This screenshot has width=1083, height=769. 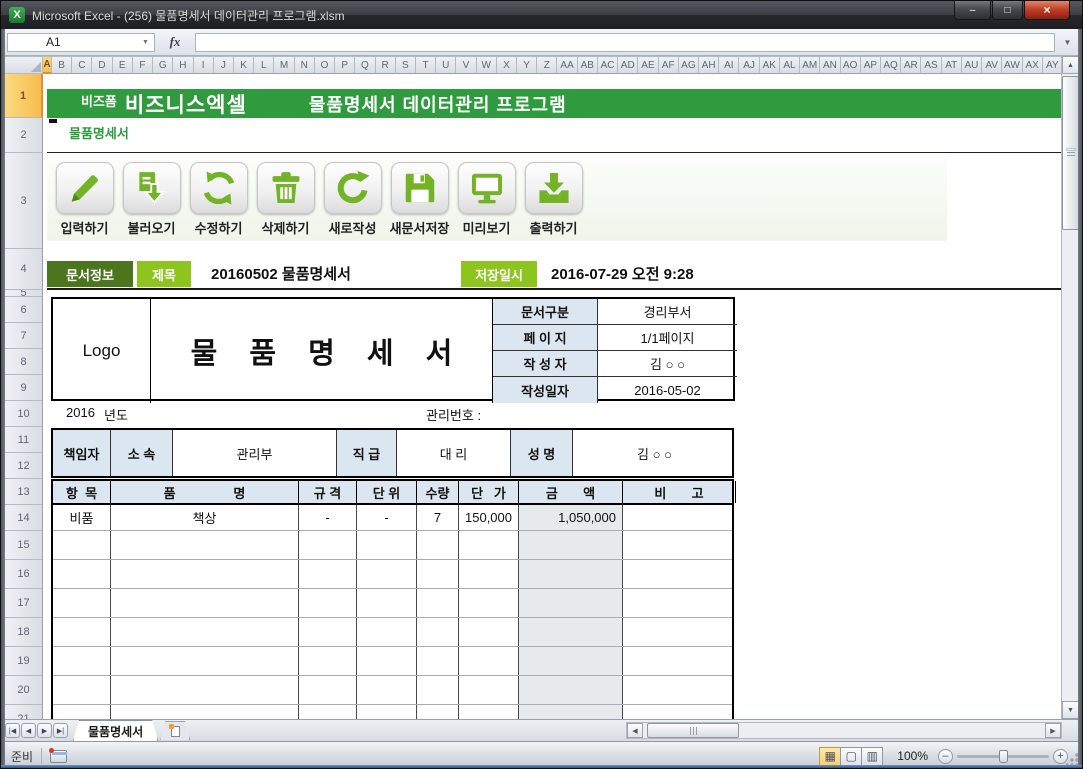 I want to click on row-header-20: 20, so click(x=24, y=690).